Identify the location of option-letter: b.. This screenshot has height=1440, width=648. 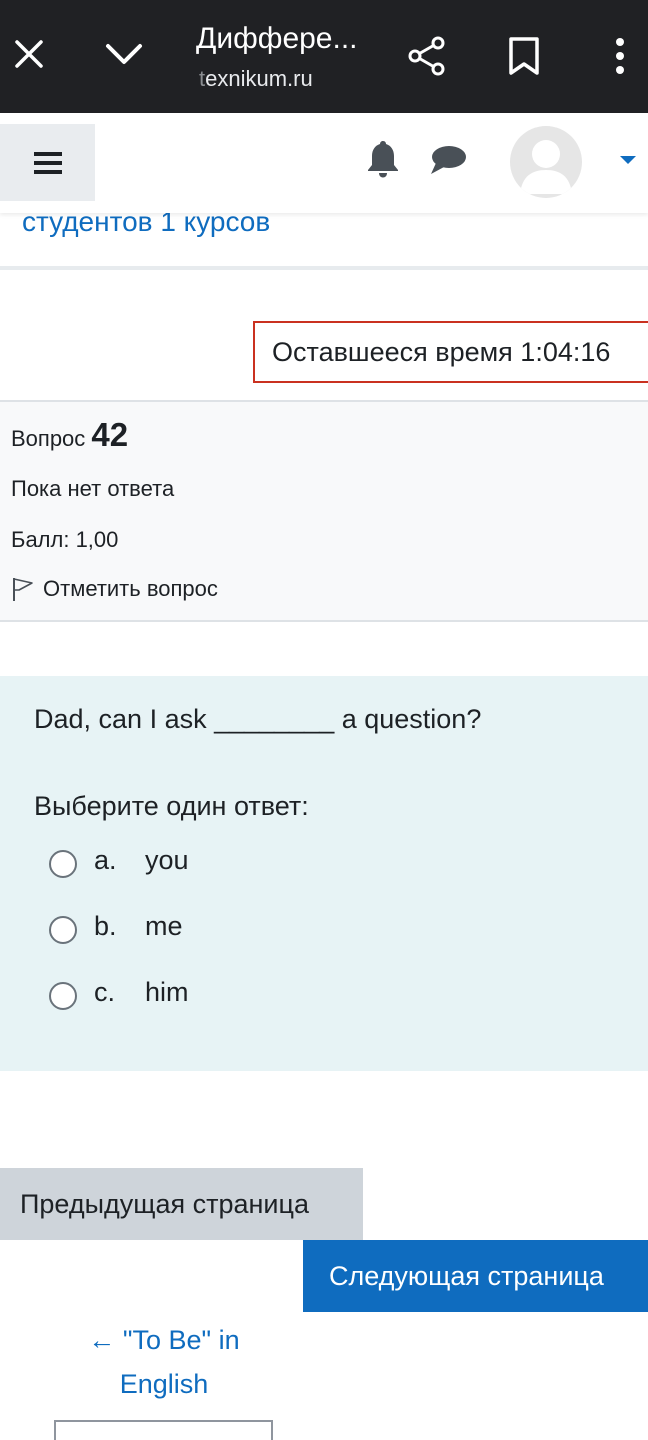
(105, 925).